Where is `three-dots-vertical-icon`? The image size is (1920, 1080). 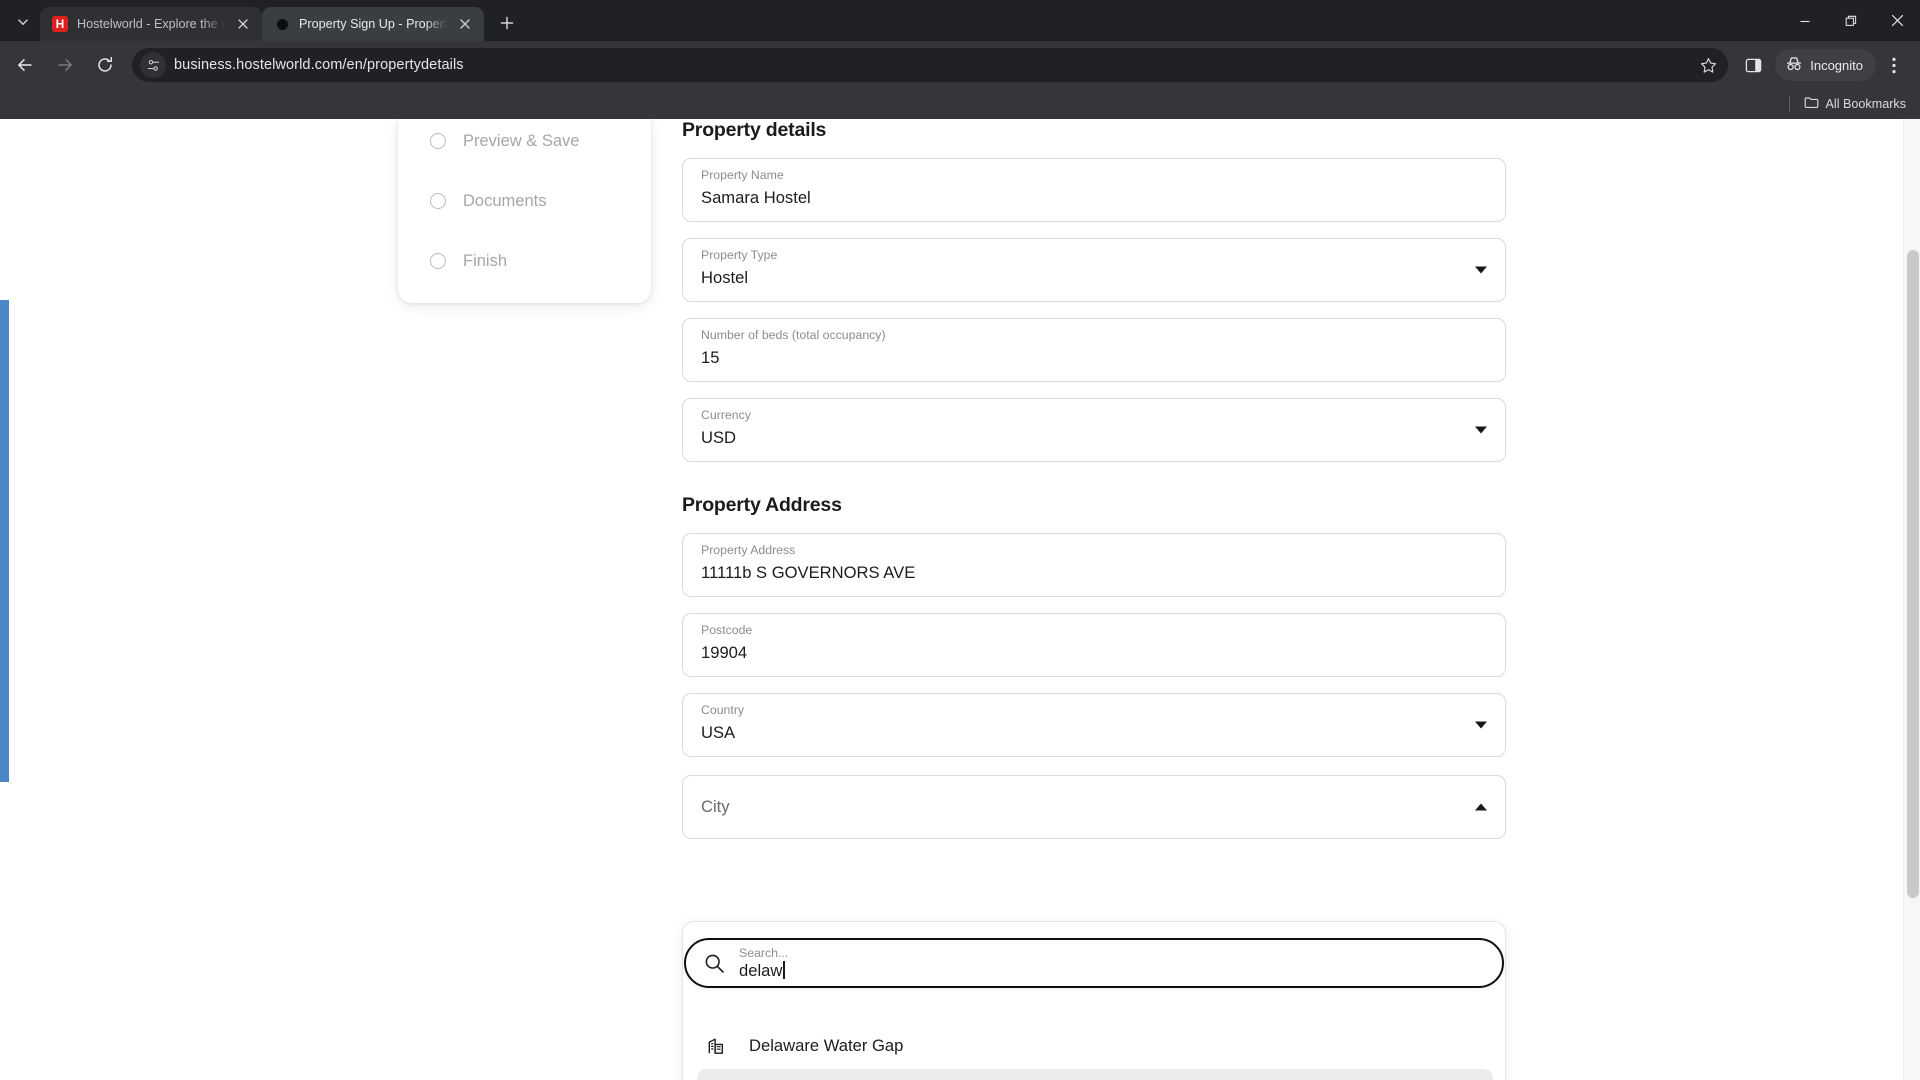 three-dots-vertical-icon is located at coordinates (1894, 65).